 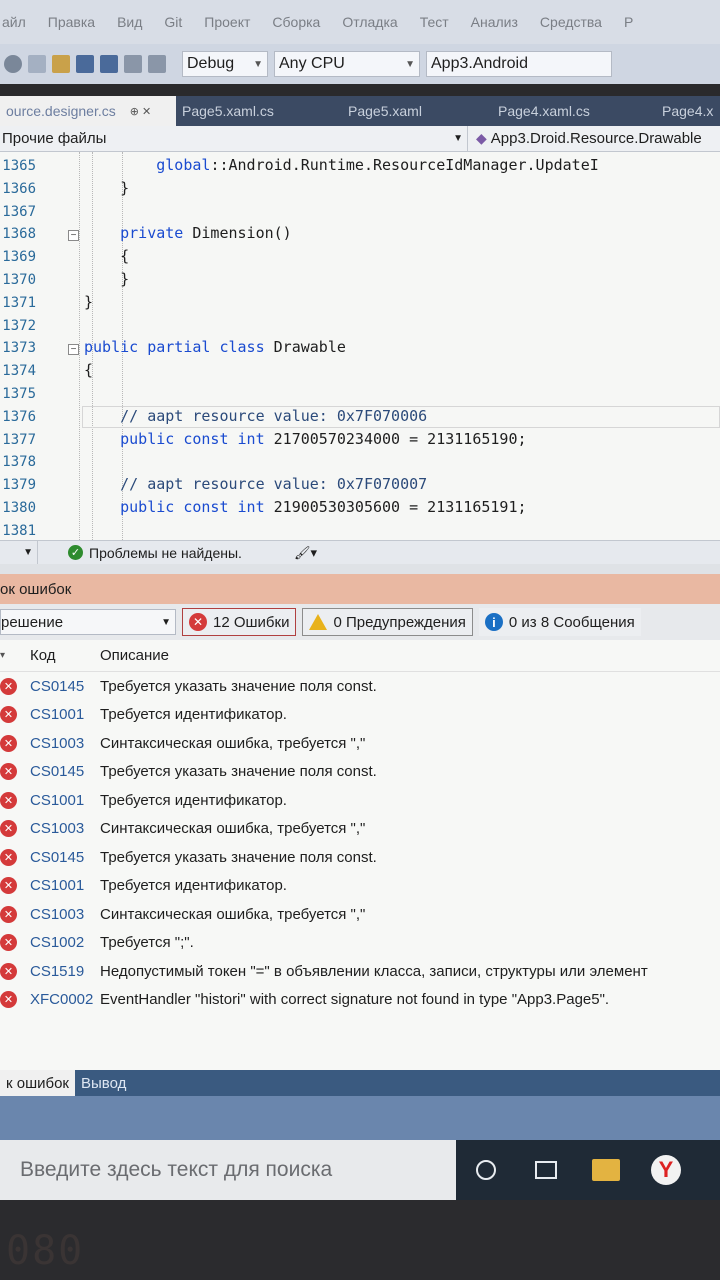 I want to click on document-tab-label: ource.designer.cs, so click(x=61, y=111).